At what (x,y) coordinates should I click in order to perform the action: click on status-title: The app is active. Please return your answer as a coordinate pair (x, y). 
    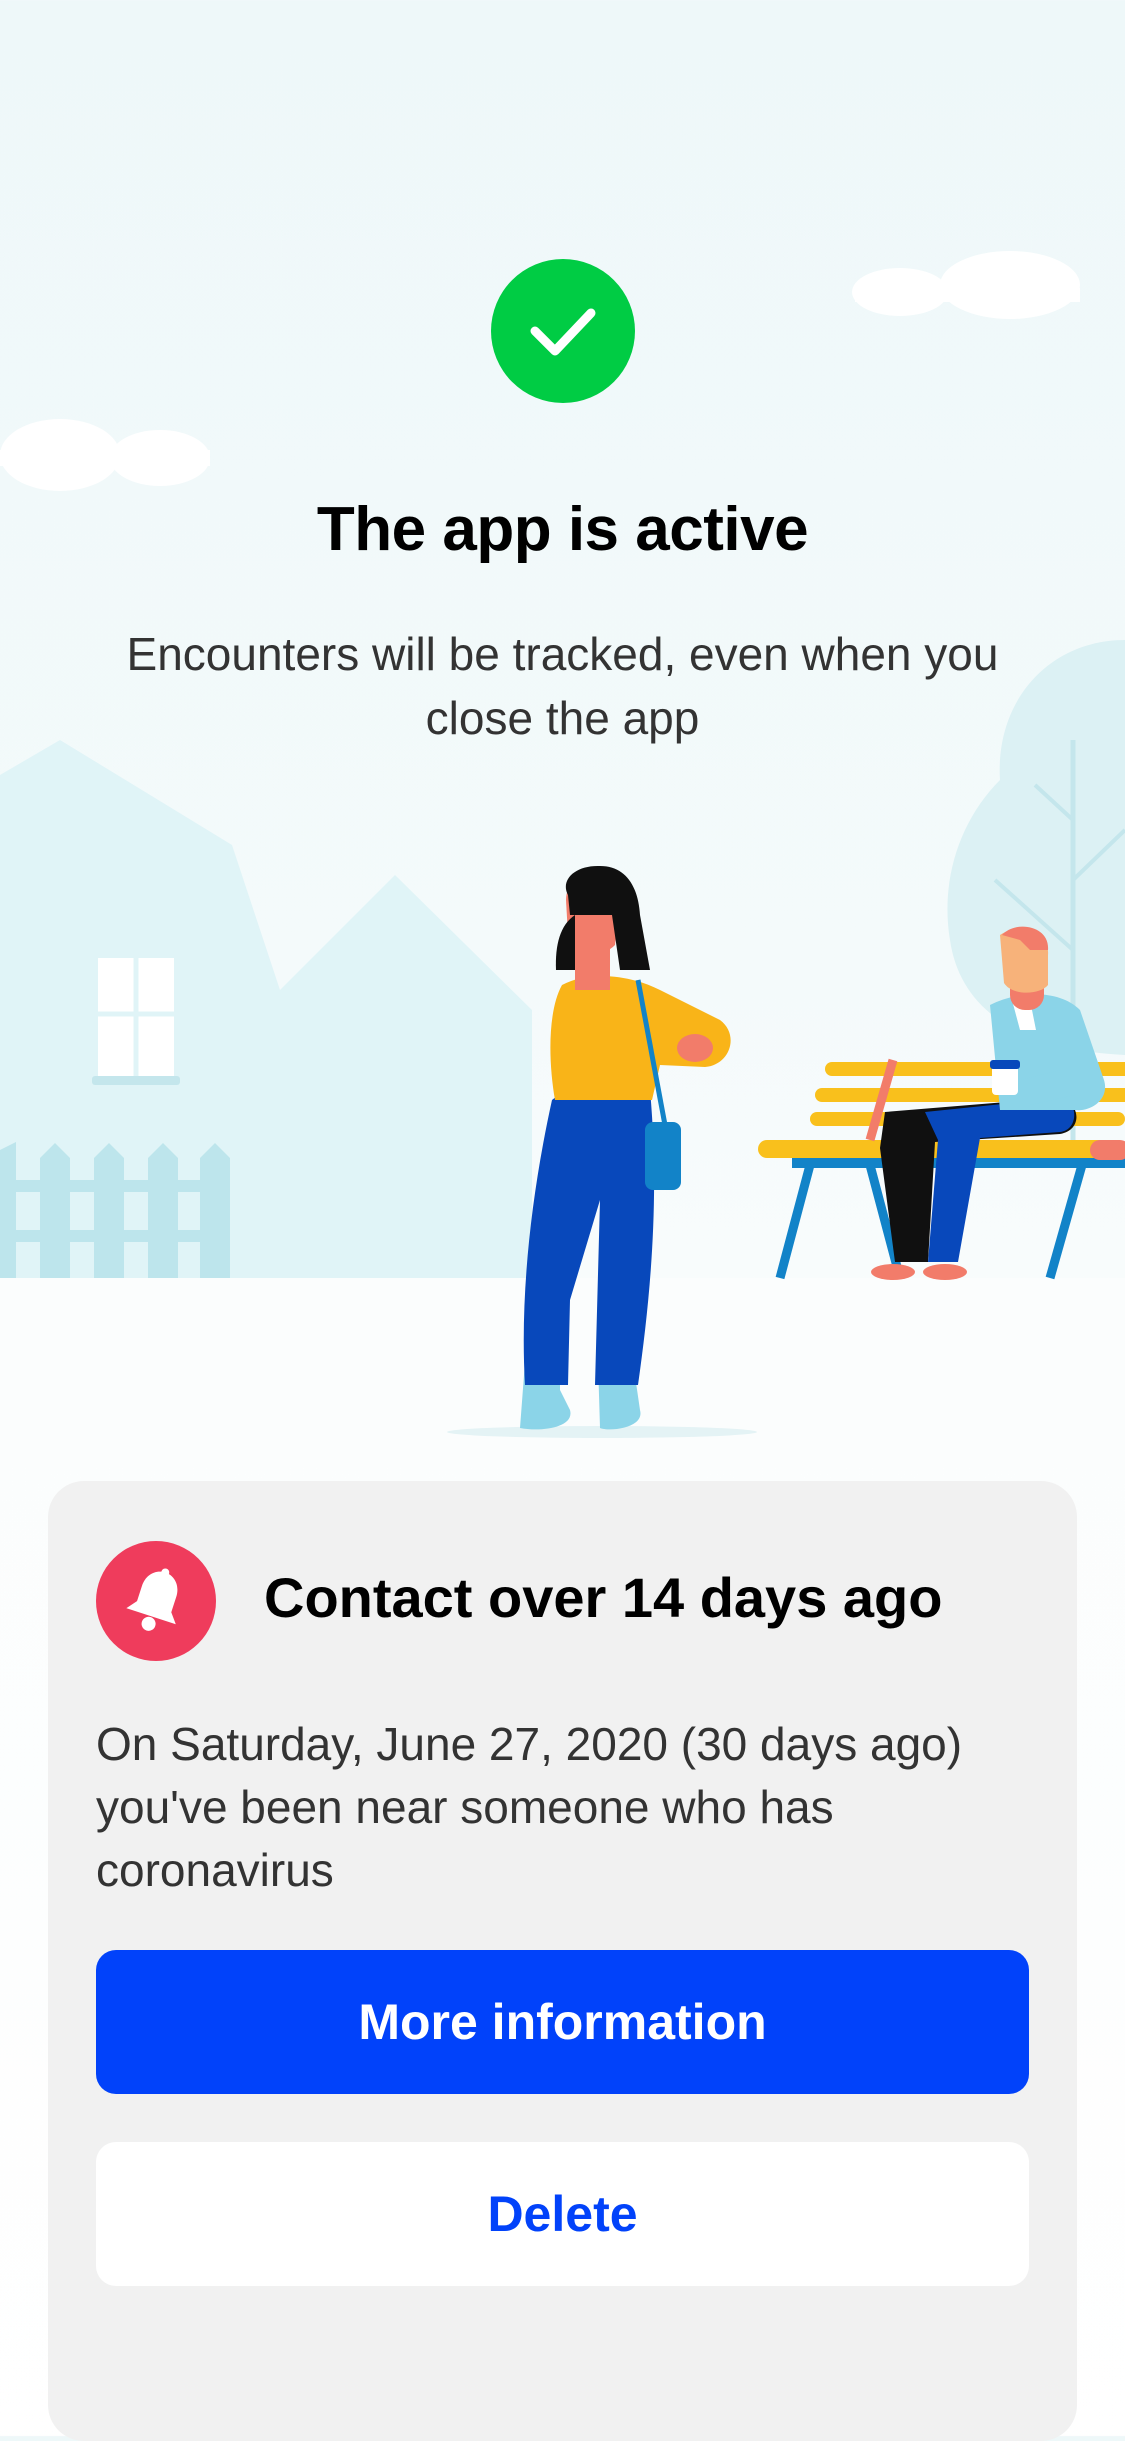
    Looking at the image, I should click on (562, 529).